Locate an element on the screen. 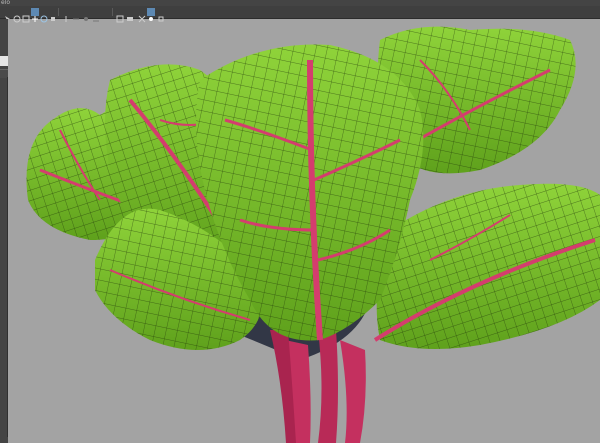 The image size is (600, 443). wireframe-icon is located at coordinates (142, 15).